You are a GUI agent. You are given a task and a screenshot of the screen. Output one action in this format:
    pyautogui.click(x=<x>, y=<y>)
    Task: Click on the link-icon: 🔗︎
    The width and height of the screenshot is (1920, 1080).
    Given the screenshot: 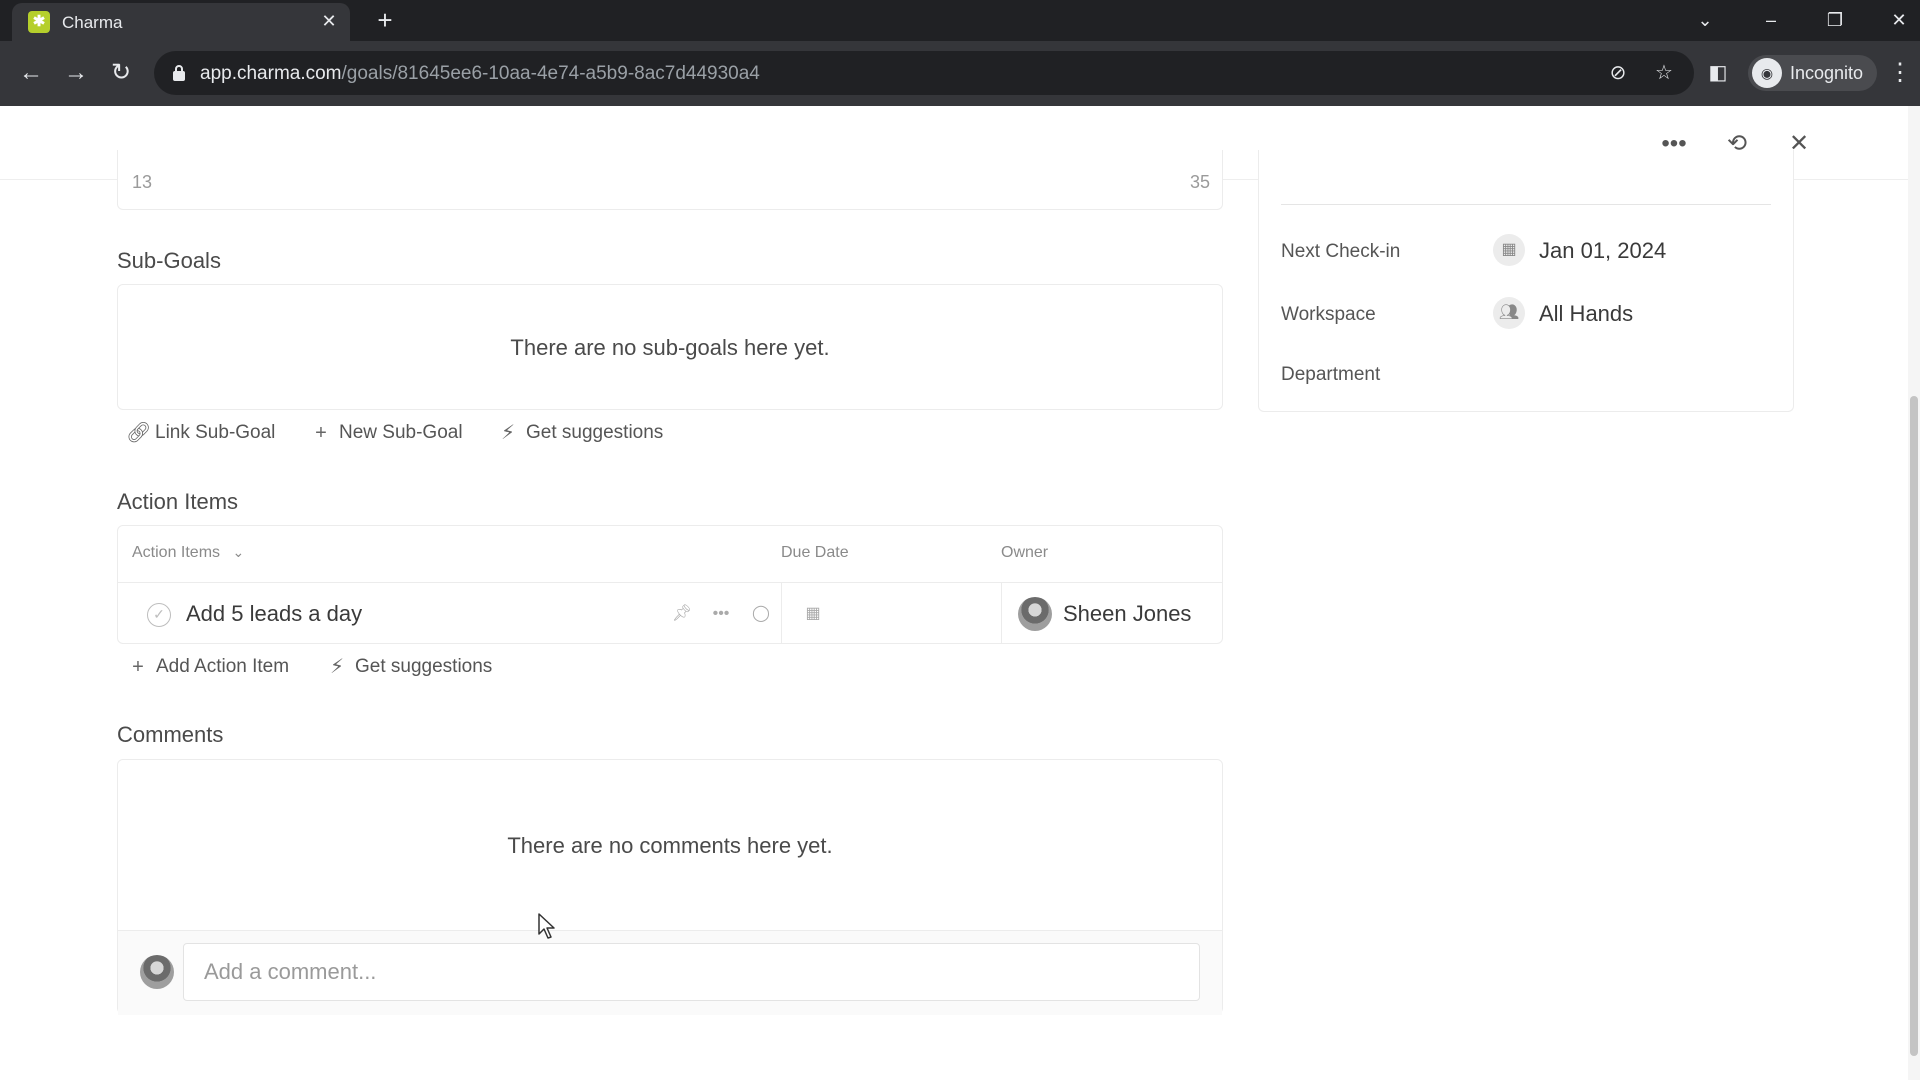 What is the action you would take?
    pyautogui.click(x=139, y=433)
    